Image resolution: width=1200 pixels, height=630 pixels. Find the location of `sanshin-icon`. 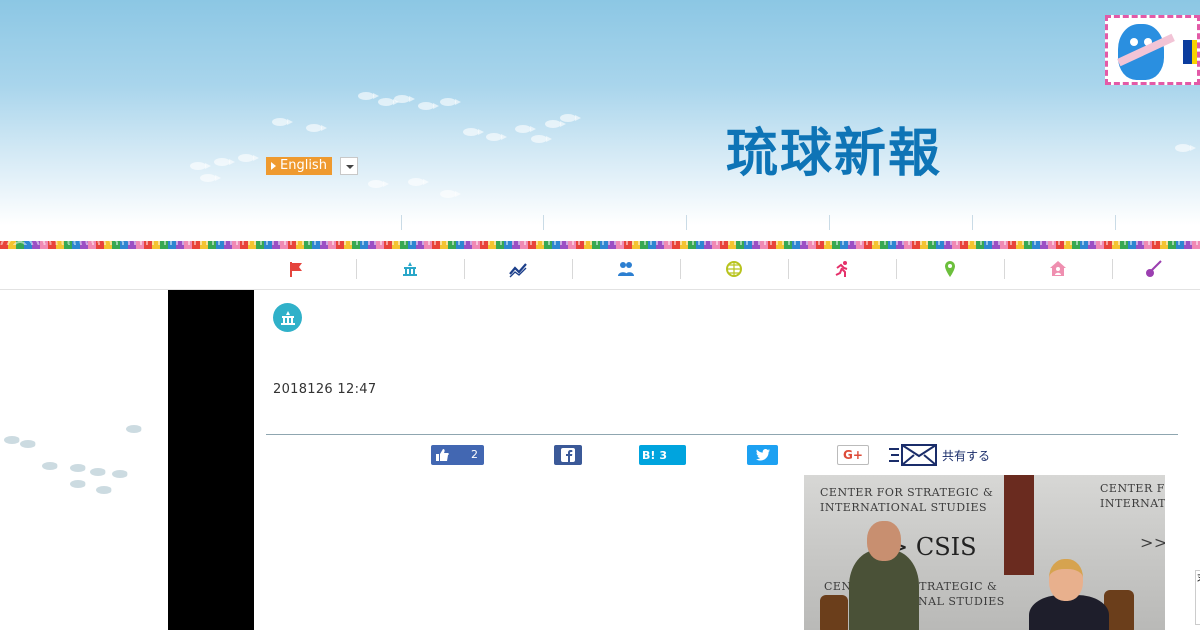

sanshin-icon is located at coordinates (1154, 268).